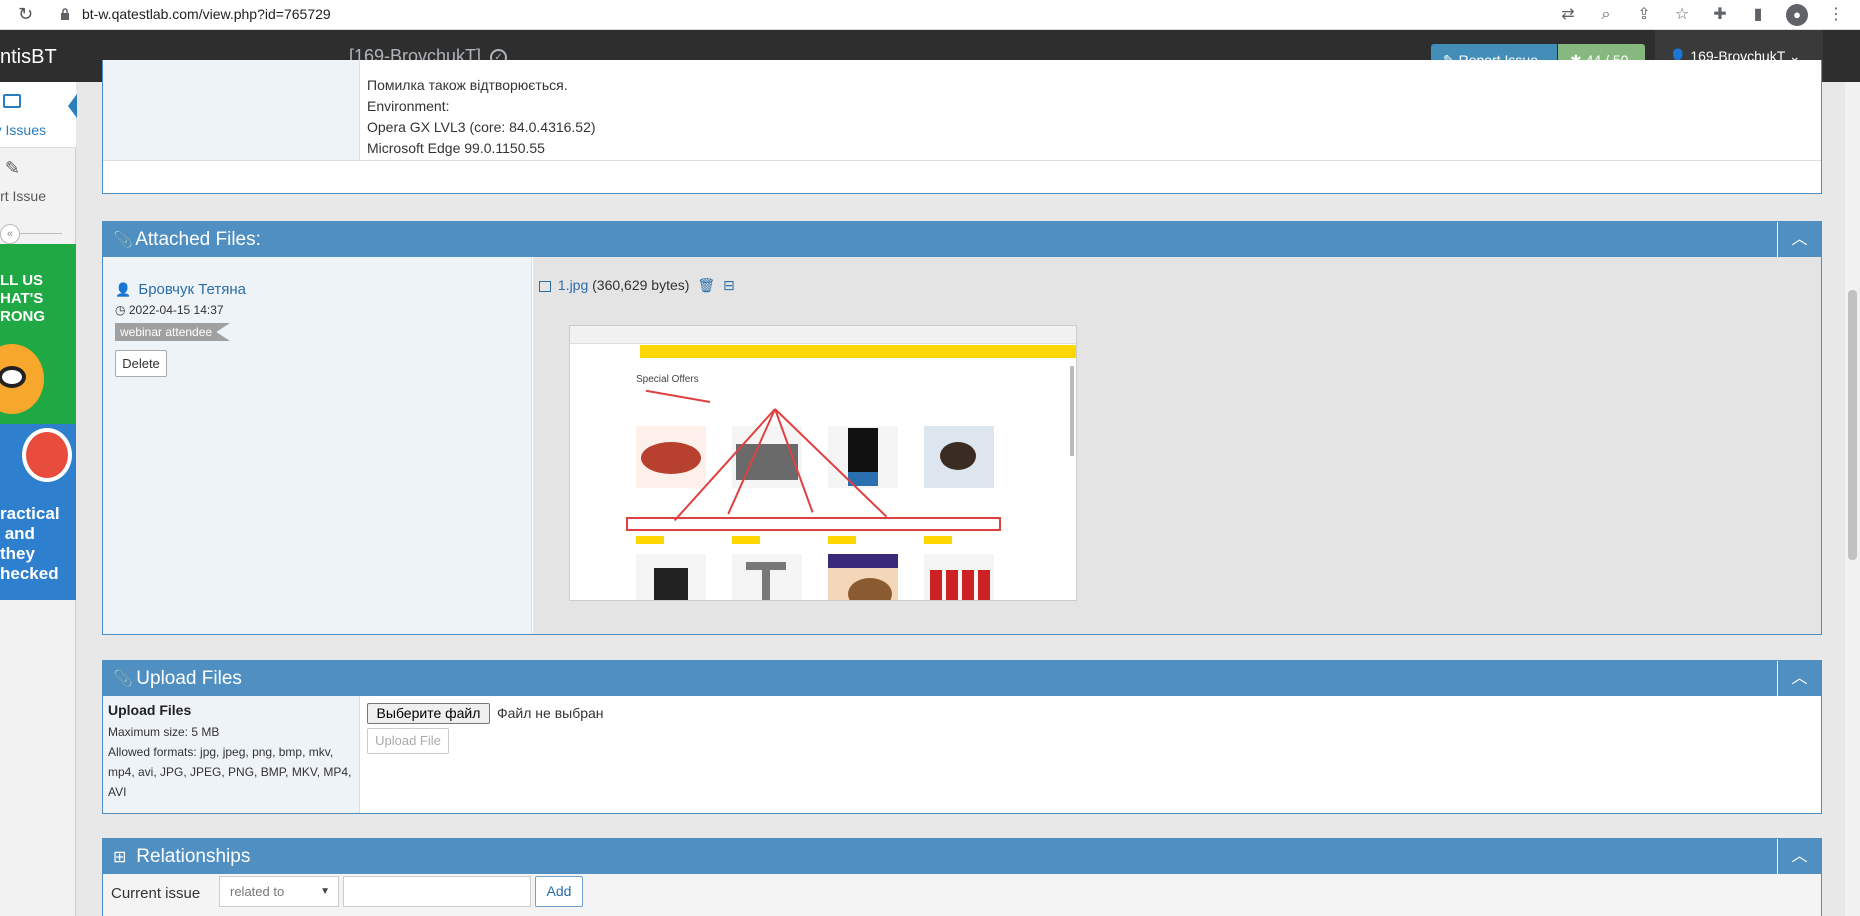 The width and height of the screenshot is (1860, 916). Describe the element at coordinates (729, 285) in the screenshot. I see `collapse-preview-icon: ⊟` at that location.